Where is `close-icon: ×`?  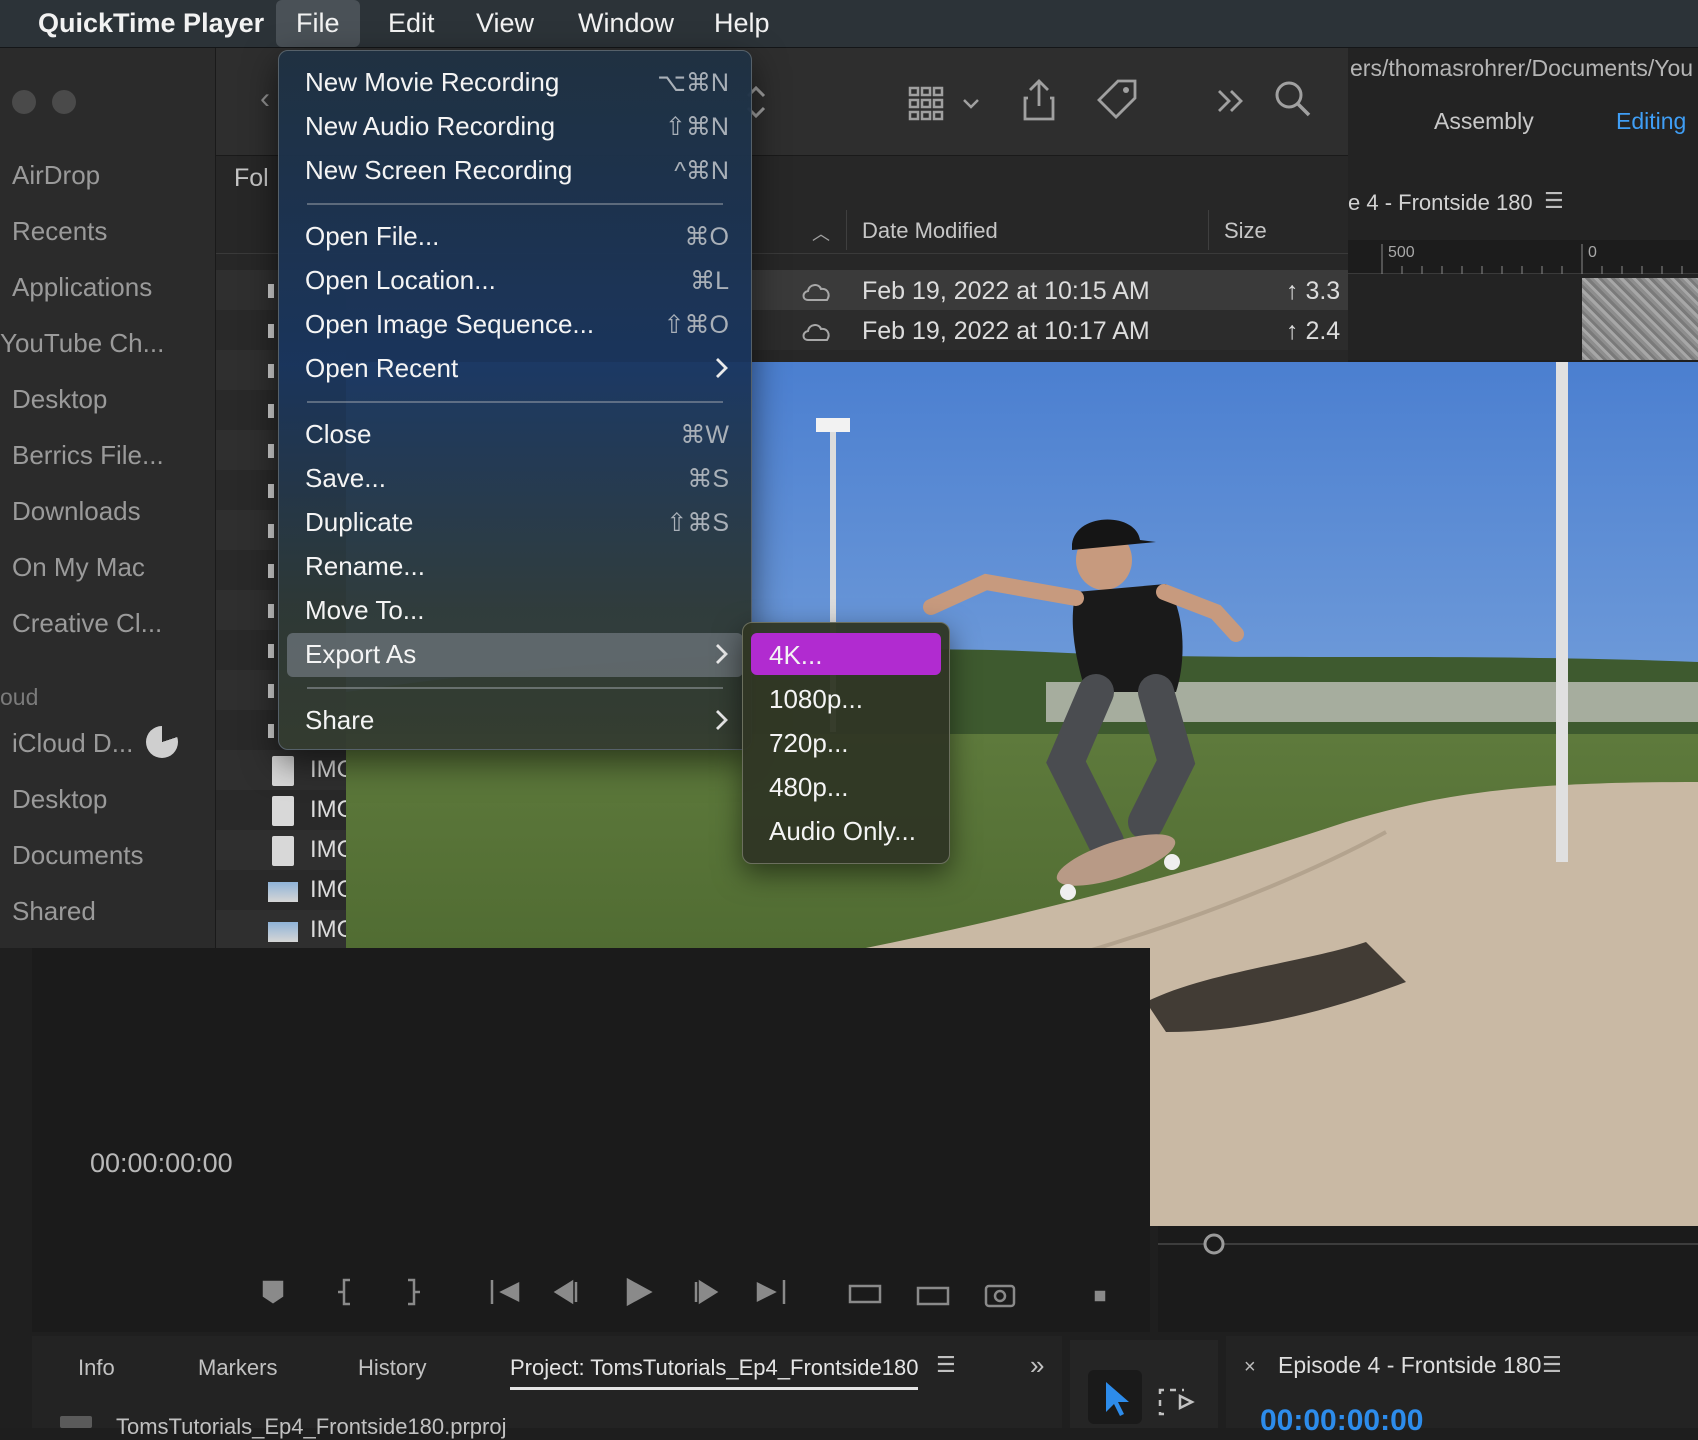 close-icon: × is located at coordinates (1250, 1367).